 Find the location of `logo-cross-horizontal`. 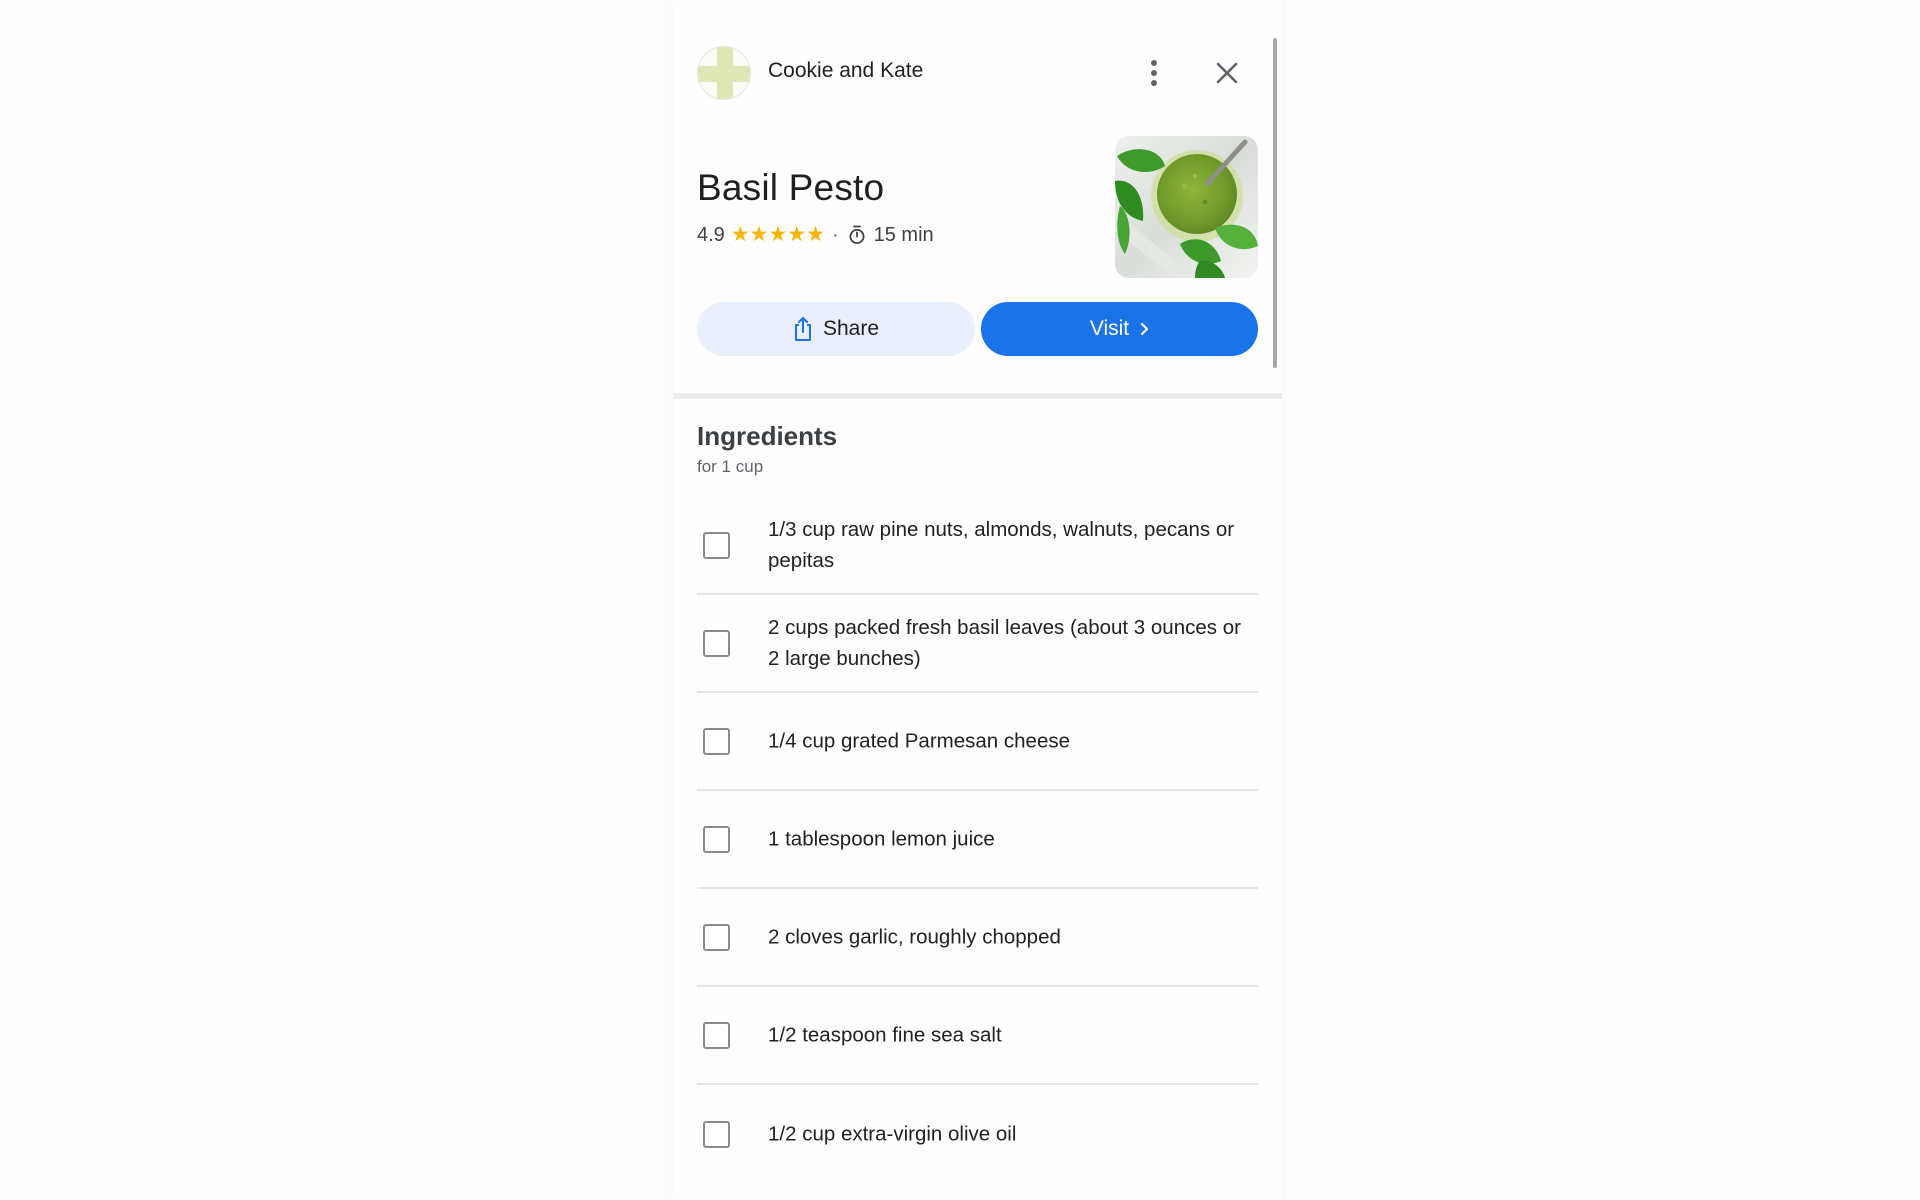

logo-cross-horizontal is located at coordinates (724, 74).